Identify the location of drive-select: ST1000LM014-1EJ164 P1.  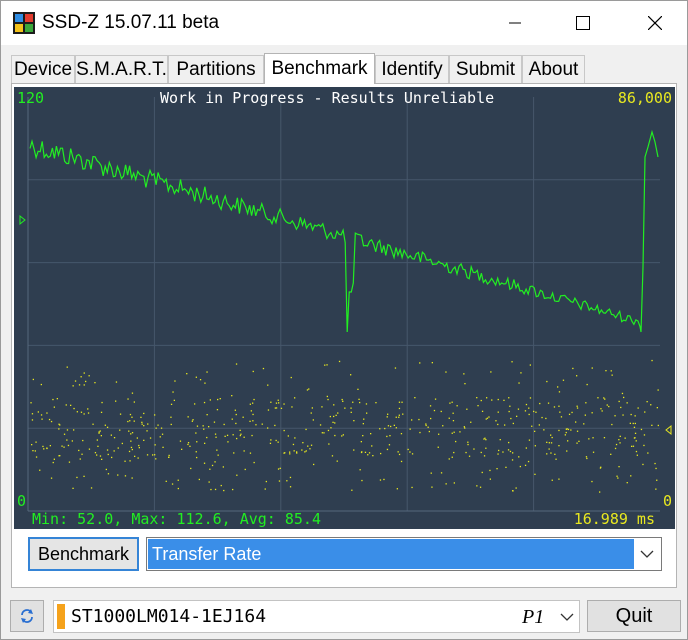
(316, 616).